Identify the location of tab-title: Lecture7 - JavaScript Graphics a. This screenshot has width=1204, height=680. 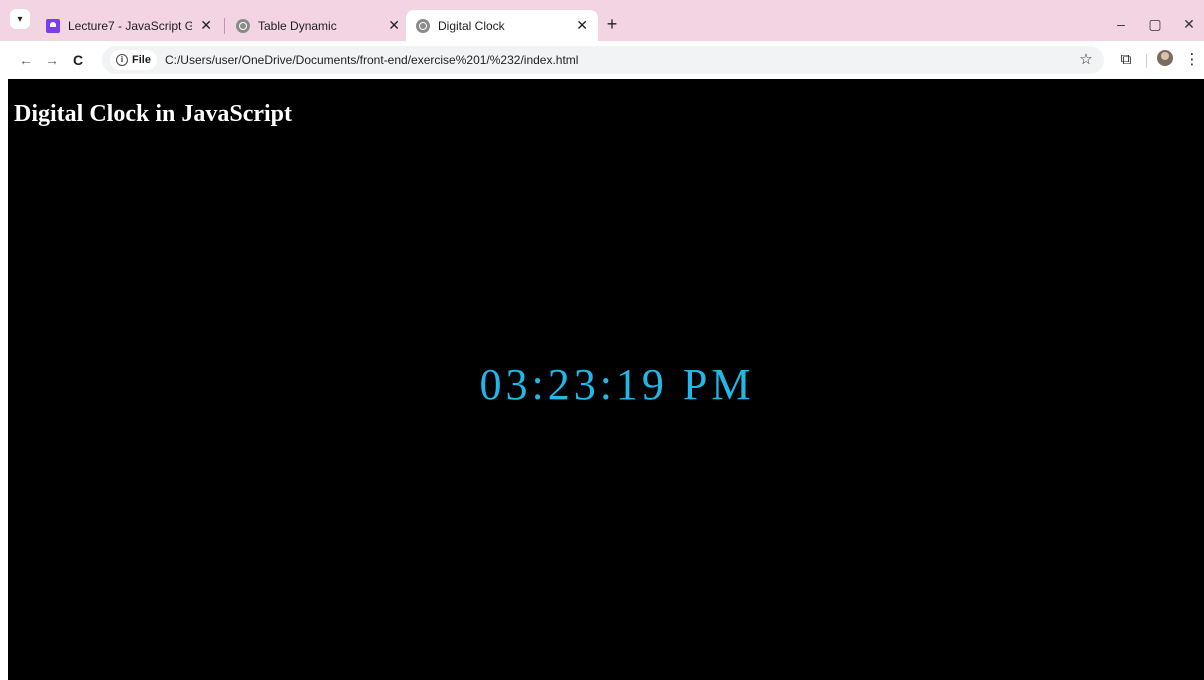
(130, 25).